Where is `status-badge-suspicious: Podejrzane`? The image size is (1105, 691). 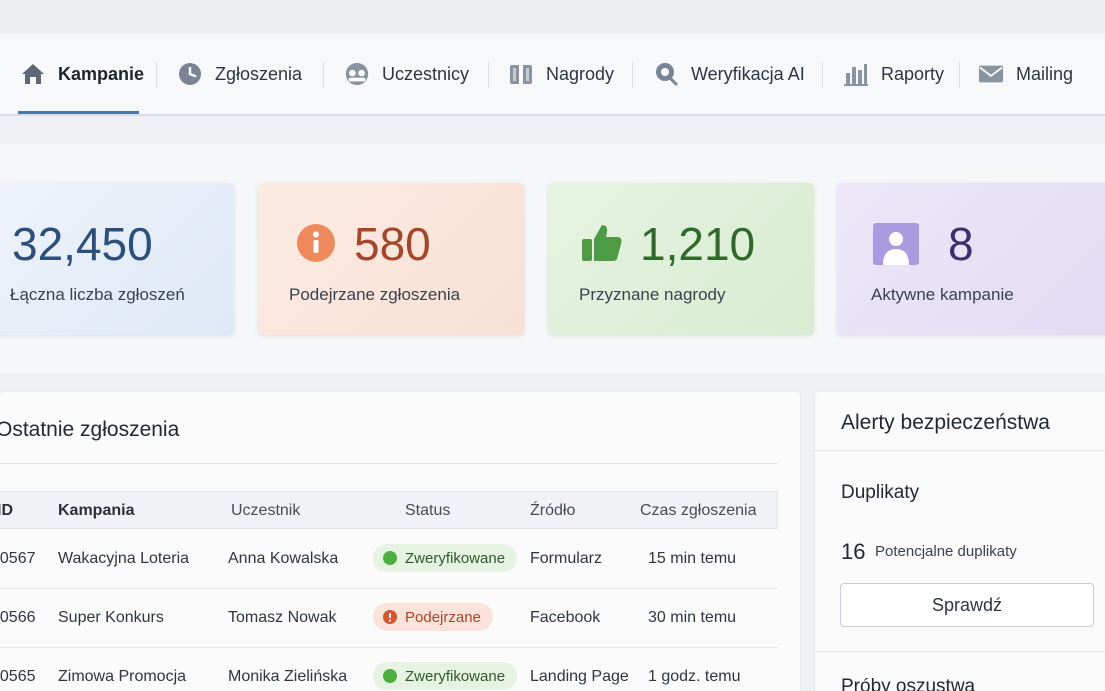
status-badge-suspicious: Podejrzane is located at coordinates (433, 617).